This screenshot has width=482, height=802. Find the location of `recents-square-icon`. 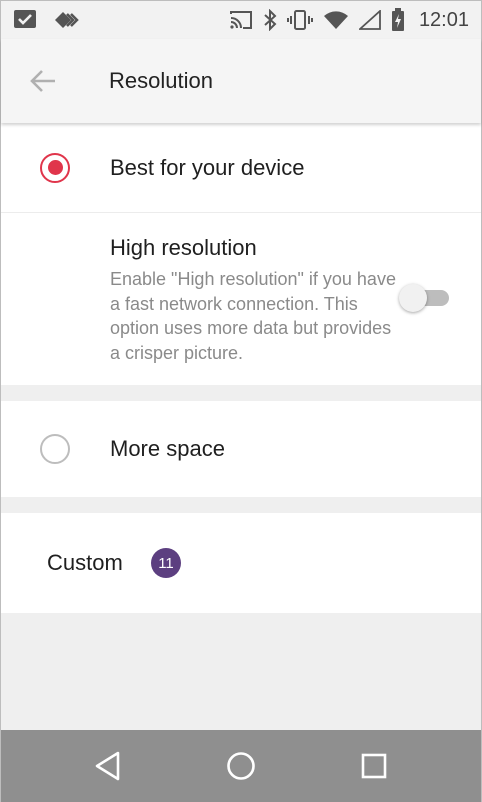

recents-square-icon is located at coordinates (374, 766).